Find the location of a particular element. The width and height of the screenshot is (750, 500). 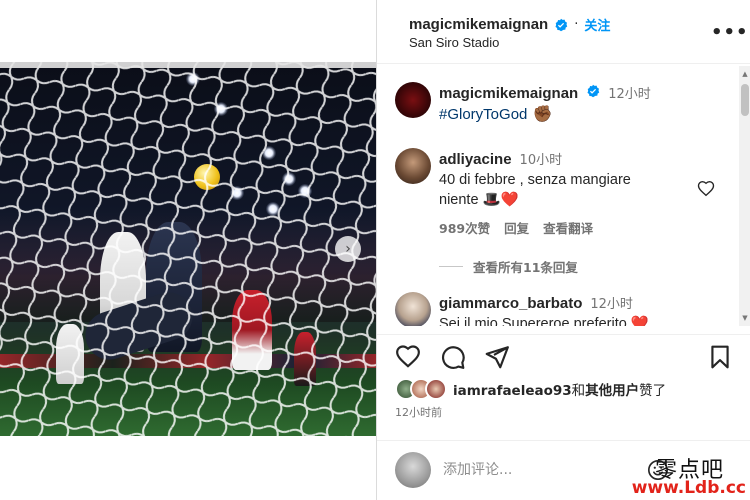

share-icon is located at coordinates (497, 357).